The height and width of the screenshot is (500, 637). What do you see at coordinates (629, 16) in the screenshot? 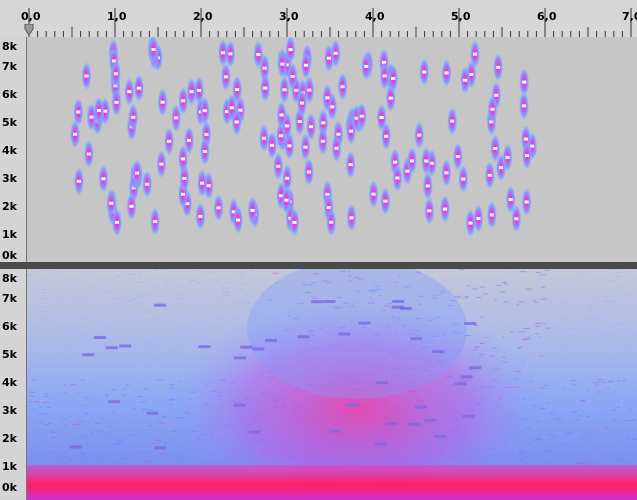
I see `ruler-label-7: 7,0` at bounding box center [629, 16].